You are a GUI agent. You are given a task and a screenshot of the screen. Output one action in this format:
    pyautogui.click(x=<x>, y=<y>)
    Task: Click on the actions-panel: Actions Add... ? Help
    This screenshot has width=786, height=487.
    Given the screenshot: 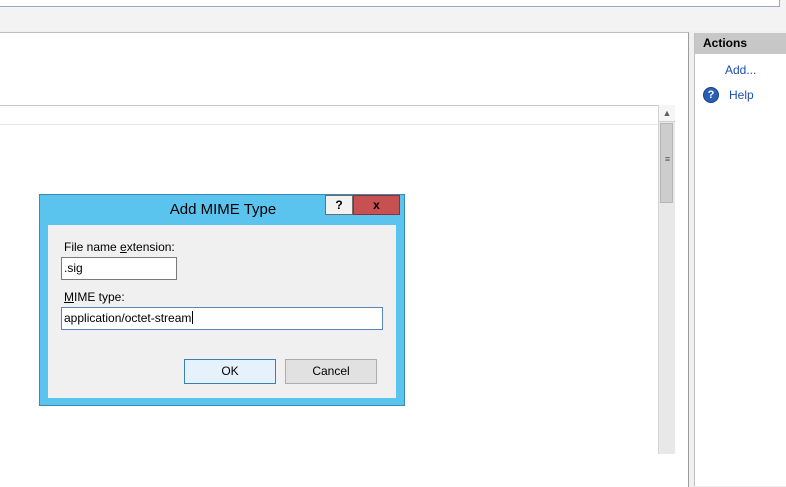 What is the action you would take?
    pyautogui.click(x=740, y=259)
    